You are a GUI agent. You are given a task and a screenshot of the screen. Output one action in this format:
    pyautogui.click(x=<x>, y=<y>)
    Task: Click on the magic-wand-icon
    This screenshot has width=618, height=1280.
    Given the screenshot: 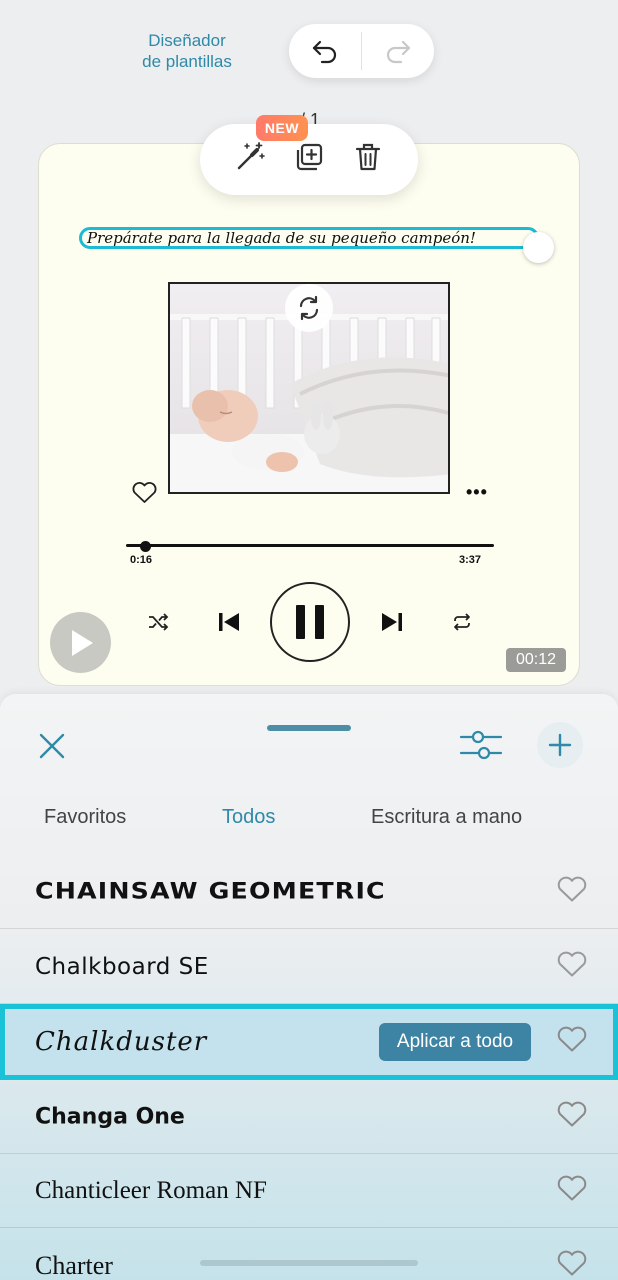 What is the action you would take?
    pyautogui.click(x=251, y=156)
    